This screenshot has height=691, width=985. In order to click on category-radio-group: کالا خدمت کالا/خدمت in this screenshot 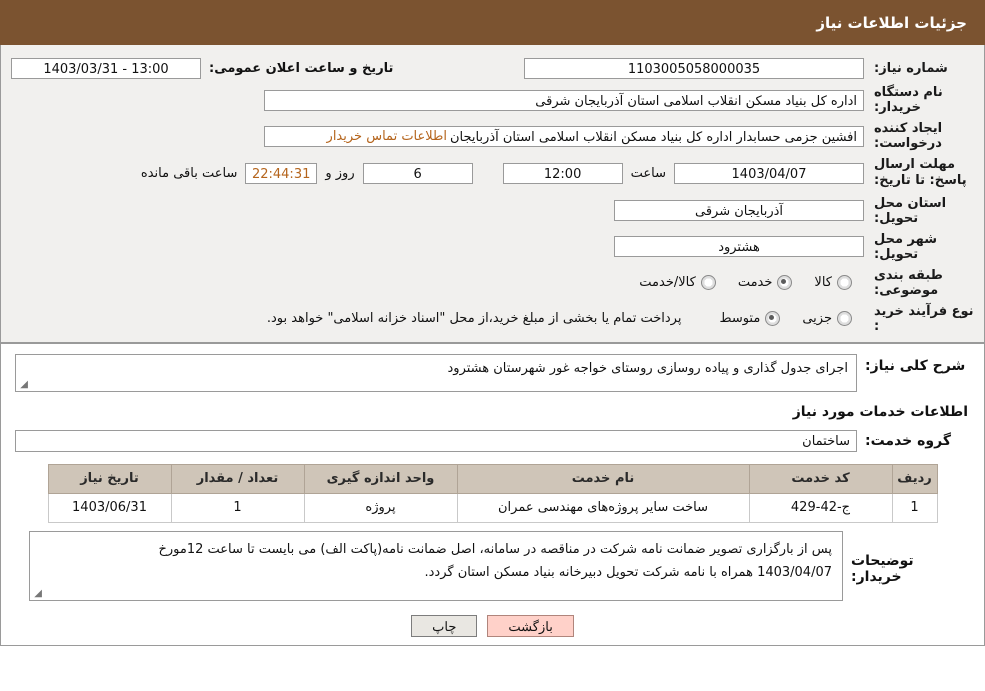, I will do `click(745, 282)`.